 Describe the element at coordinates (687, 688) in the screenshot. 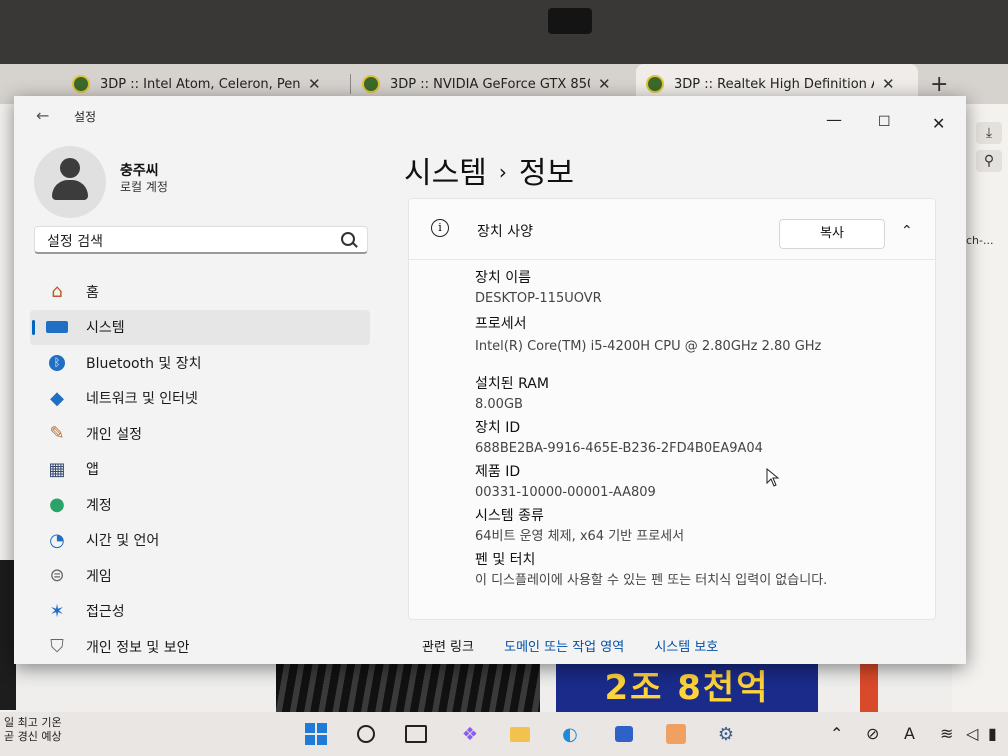

I see `ad-lottery-banner: 2조 8천억` at that location.